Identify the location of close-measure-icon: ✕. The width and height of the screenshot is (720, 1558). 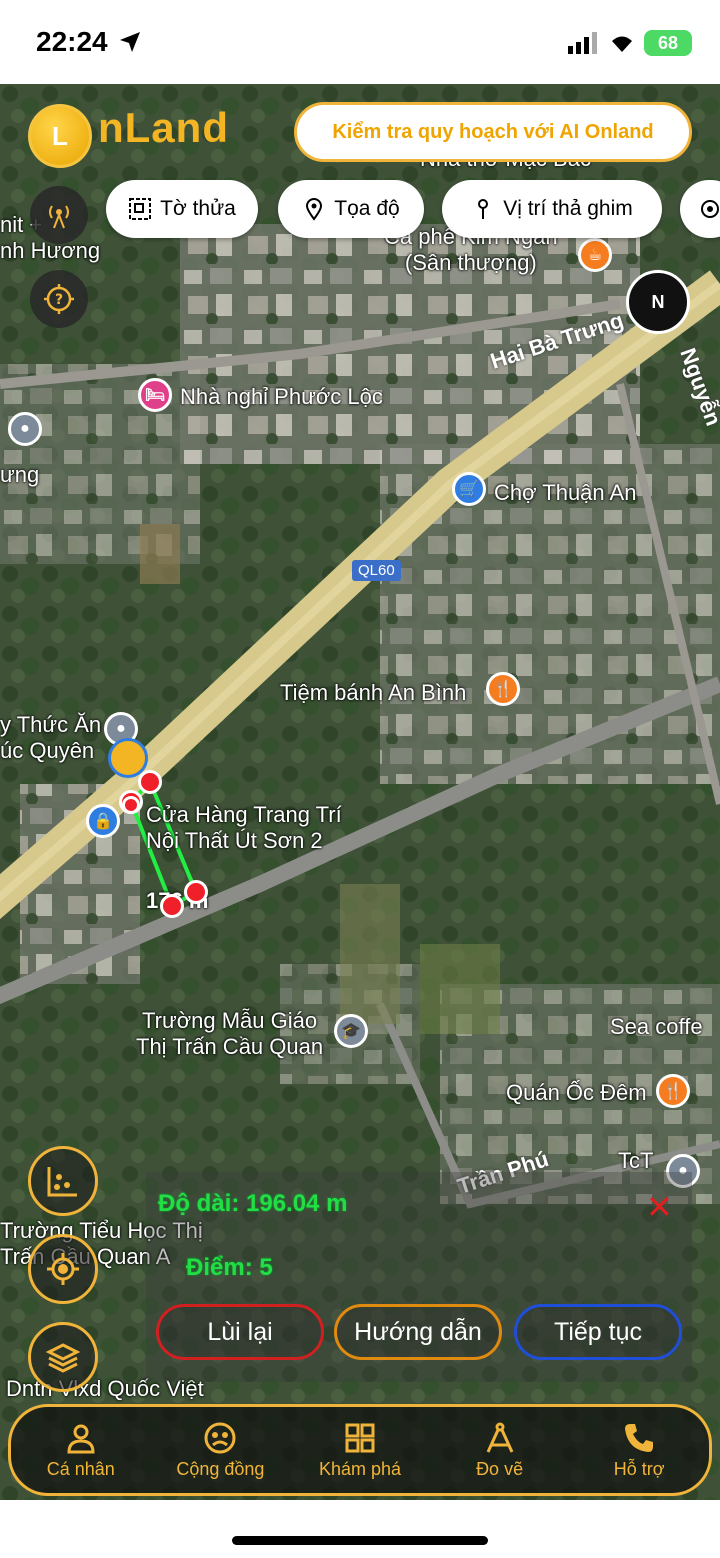
(659, 1207).